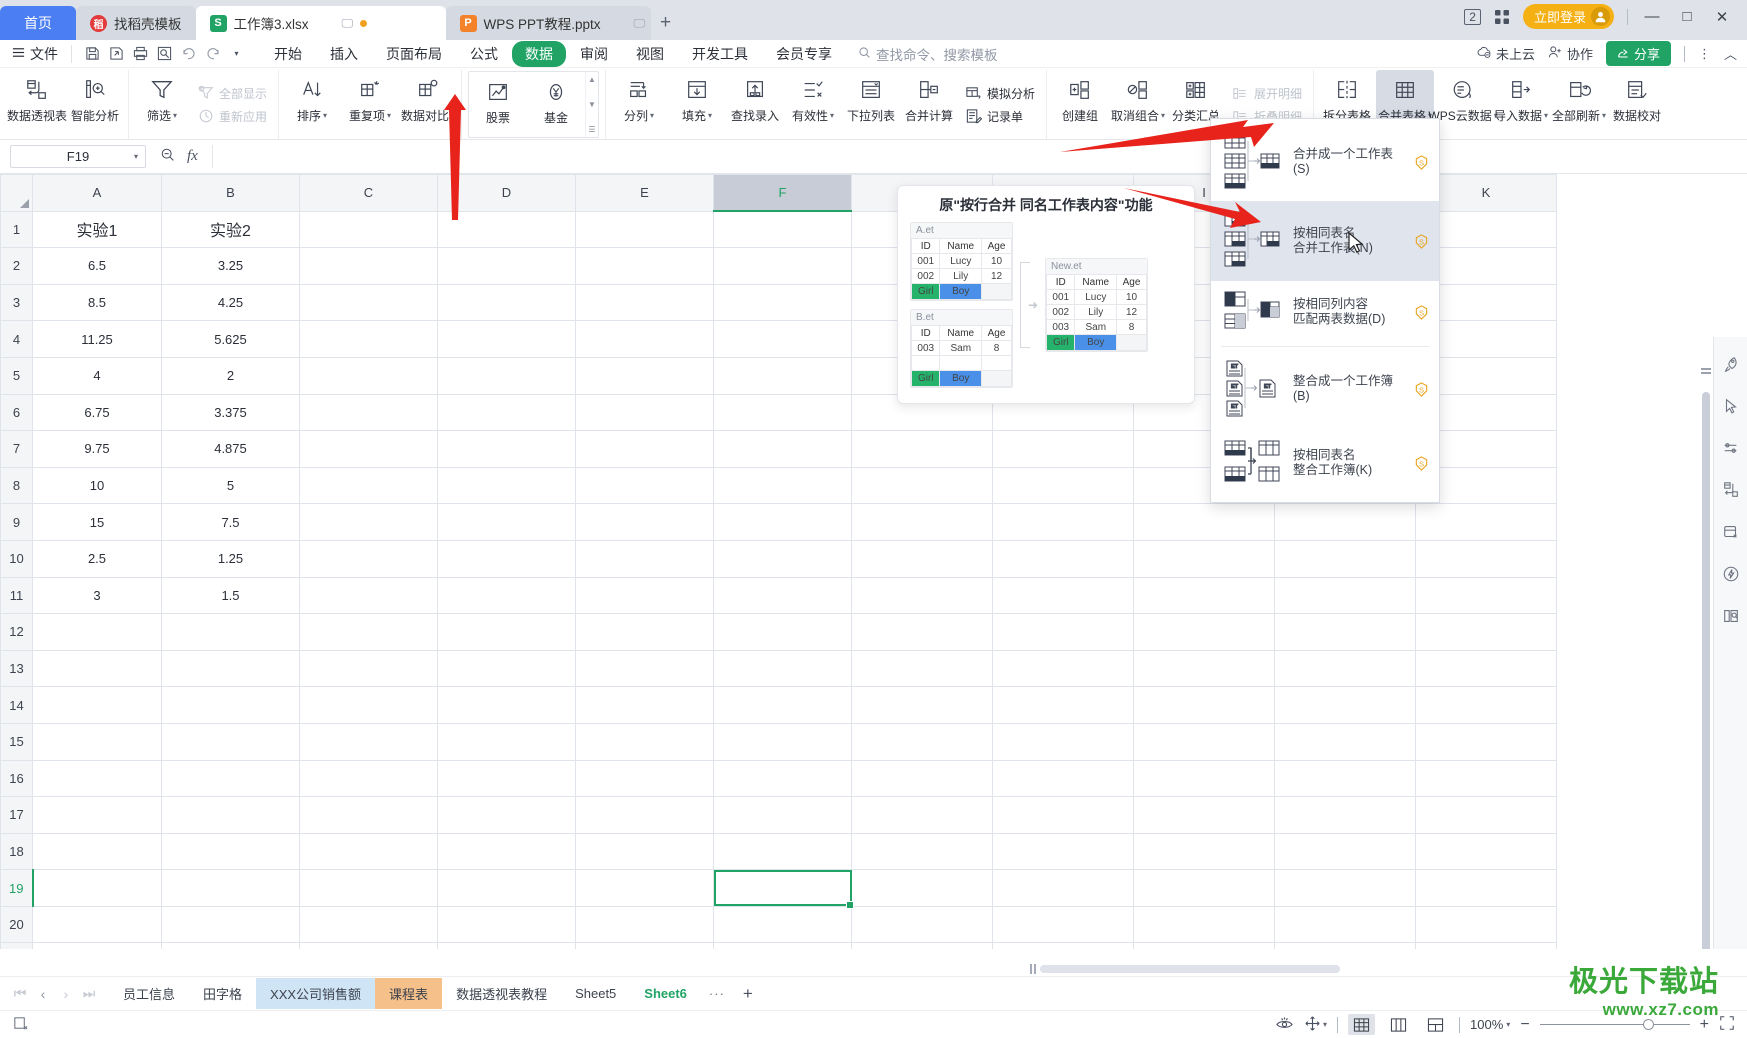 The image size is (1747, 1038). I want to click on cell-F2, so click(782, 266).